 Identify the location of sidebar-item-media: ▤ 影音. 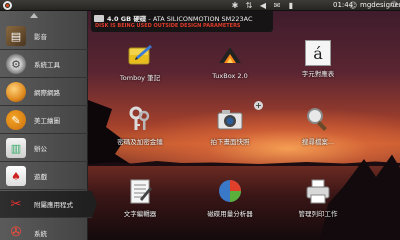
(44, 36).